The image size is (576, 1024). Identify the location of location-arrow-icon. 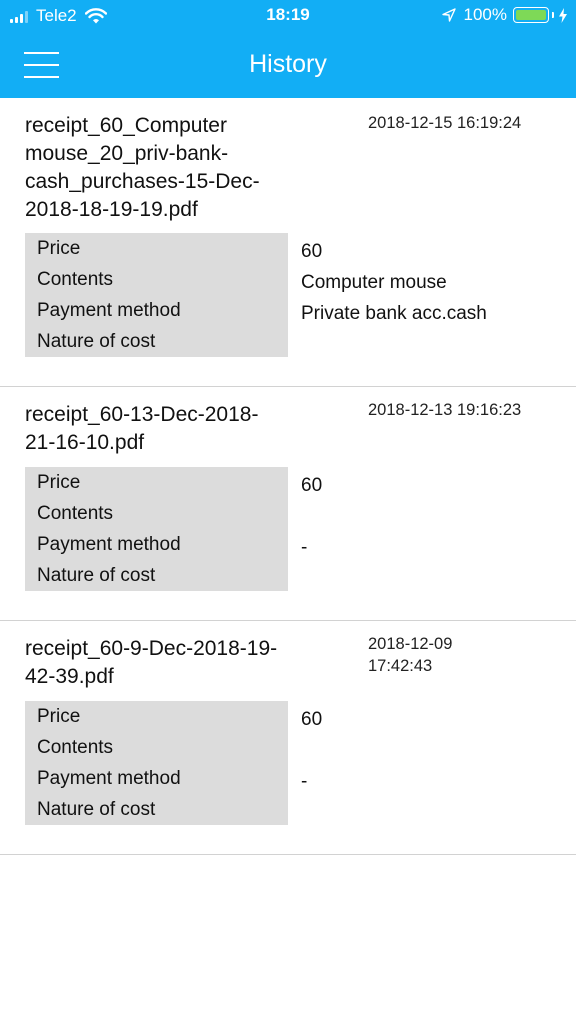
(448, 15).